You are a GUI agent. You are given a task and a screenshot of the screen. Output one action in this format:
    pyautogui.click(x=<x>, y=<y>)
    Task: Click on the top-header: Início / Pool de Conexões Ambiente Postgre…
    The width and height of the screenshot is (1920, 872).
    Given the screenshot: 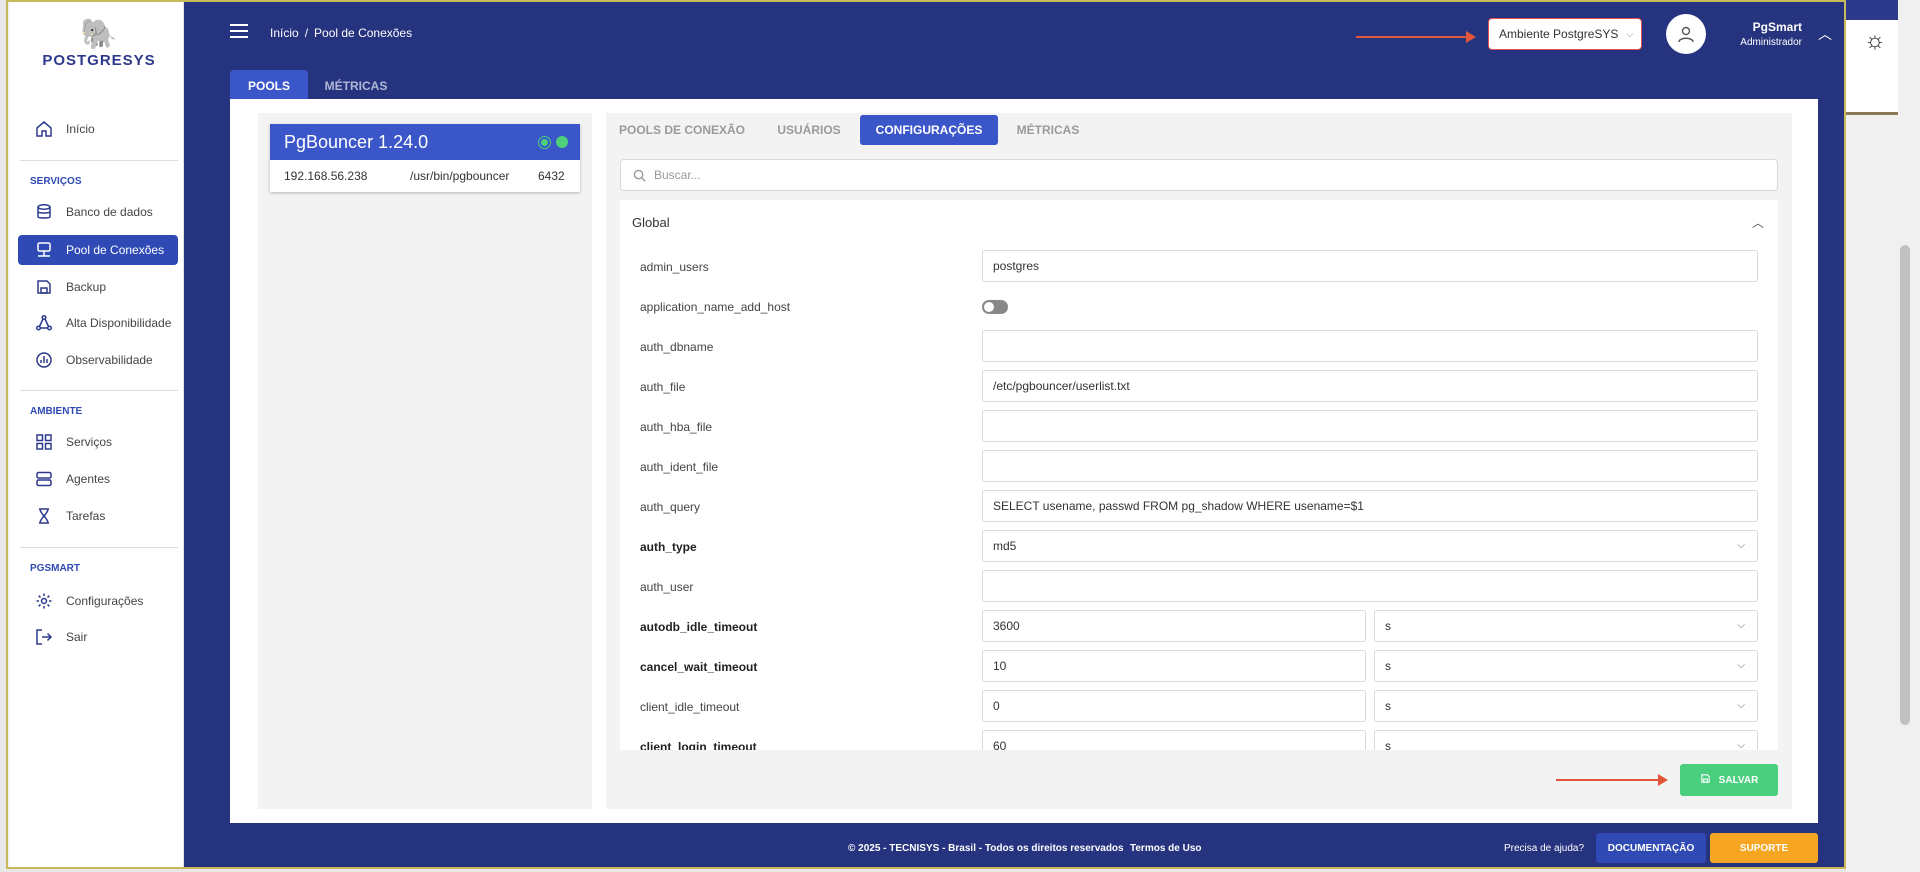 What is the action you would take?
    pyautogui.click(x=1014, y=52)
    